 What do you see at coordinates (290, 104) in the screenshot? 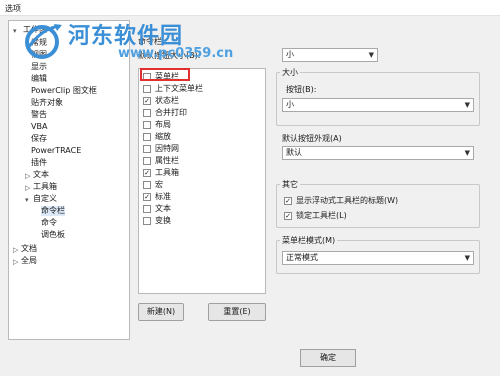
I see `button-size-value: 小` at bounding box center [290, 104].